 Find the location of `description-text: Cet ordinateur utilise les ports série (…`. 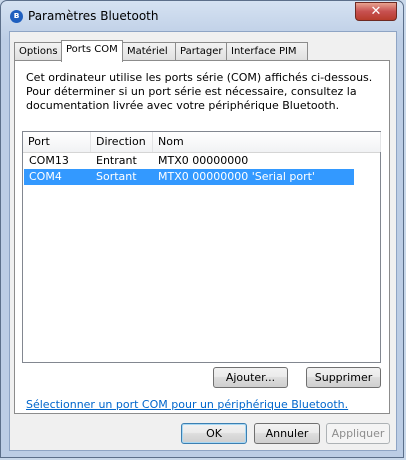

description-text: Cet ordinateur utilise les ports série (… is located at coordinates (199, 91).